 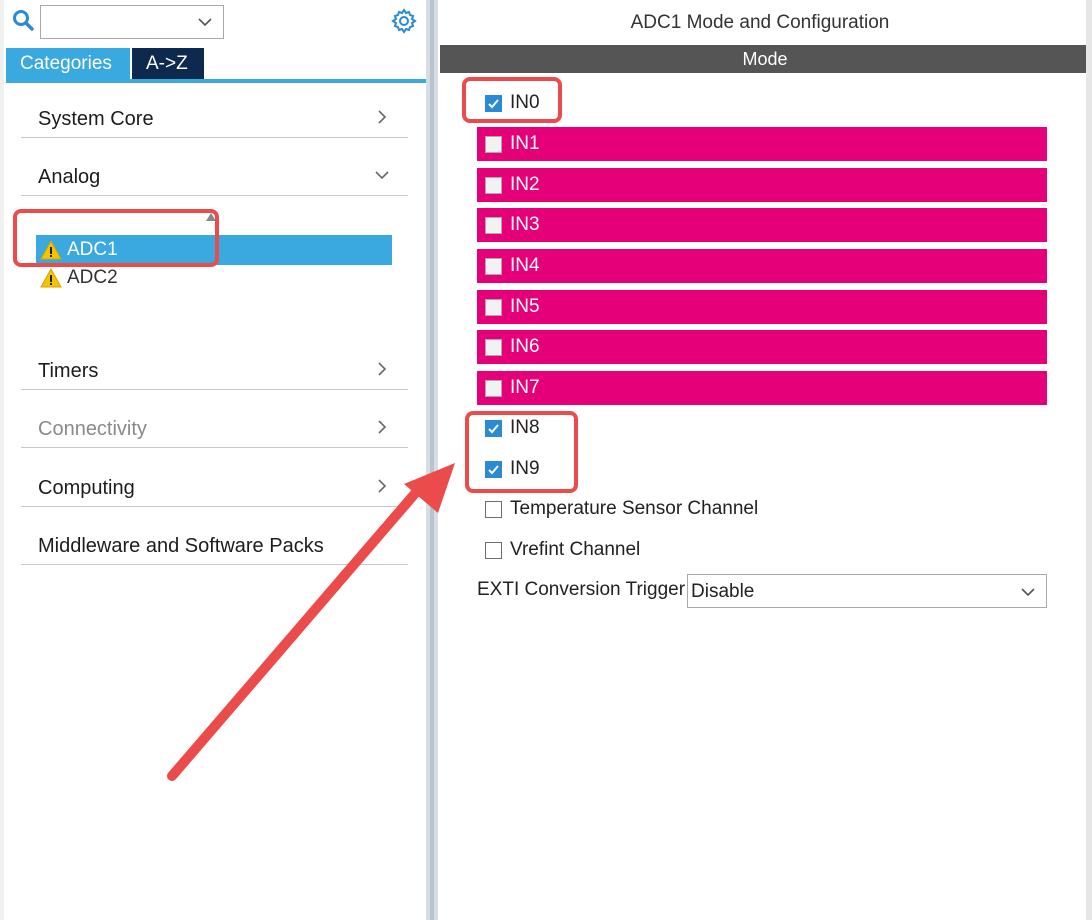 What do you see at coordinates (762, 144) in the screenshot?
I see `channel-in1: IN1` at bounding box center [762, 144].